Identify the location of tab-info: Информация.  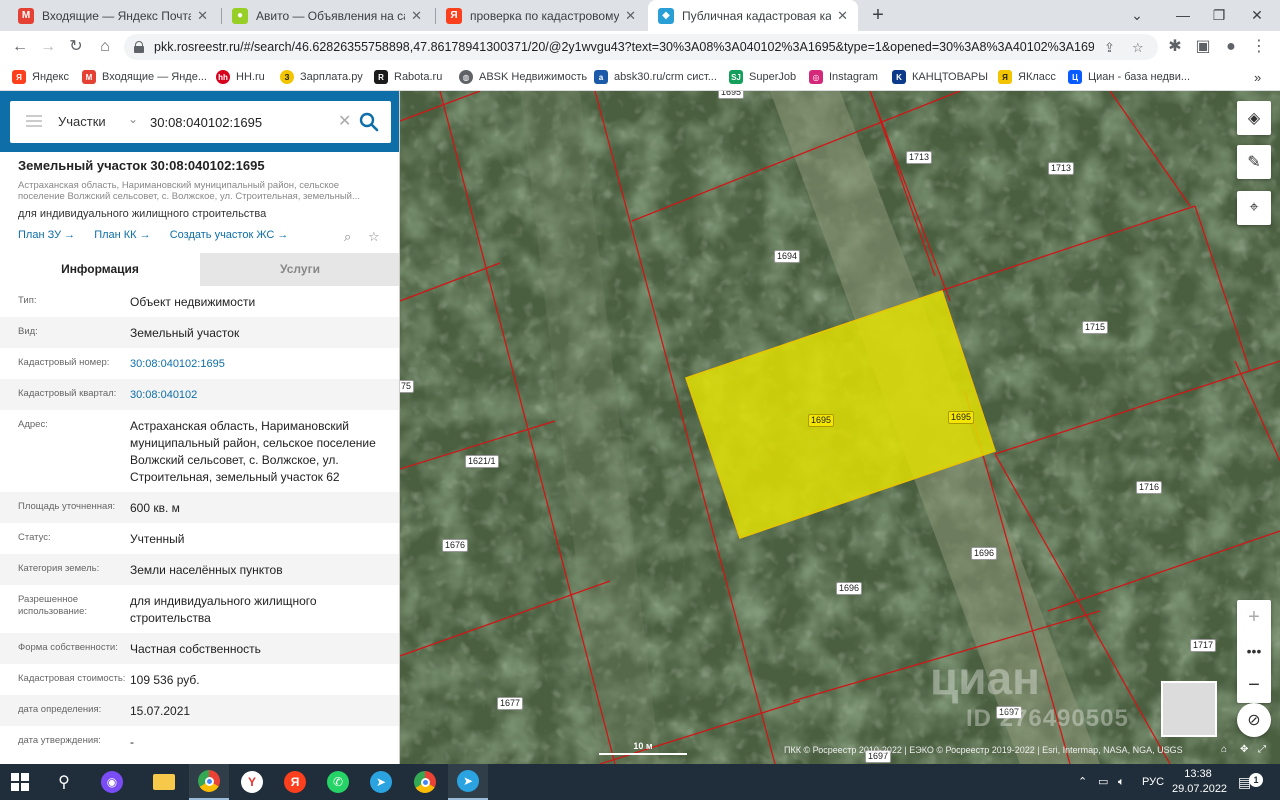
(100, 269).